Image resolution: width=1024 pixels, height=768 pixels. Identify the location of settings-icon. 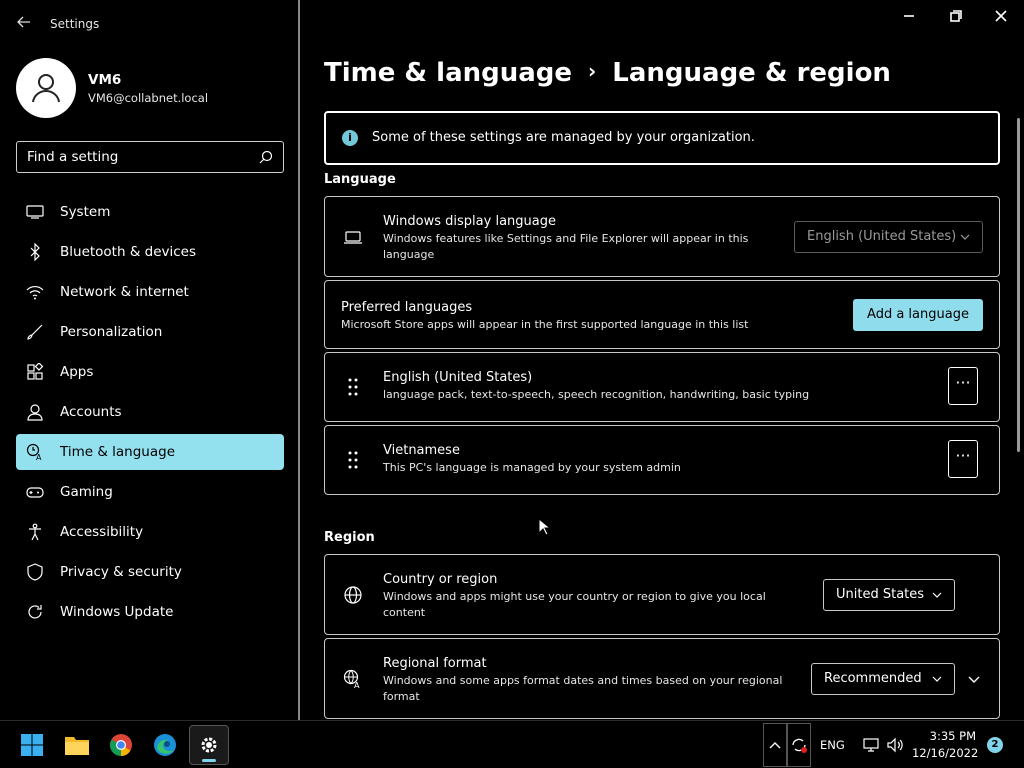
(209, 745).